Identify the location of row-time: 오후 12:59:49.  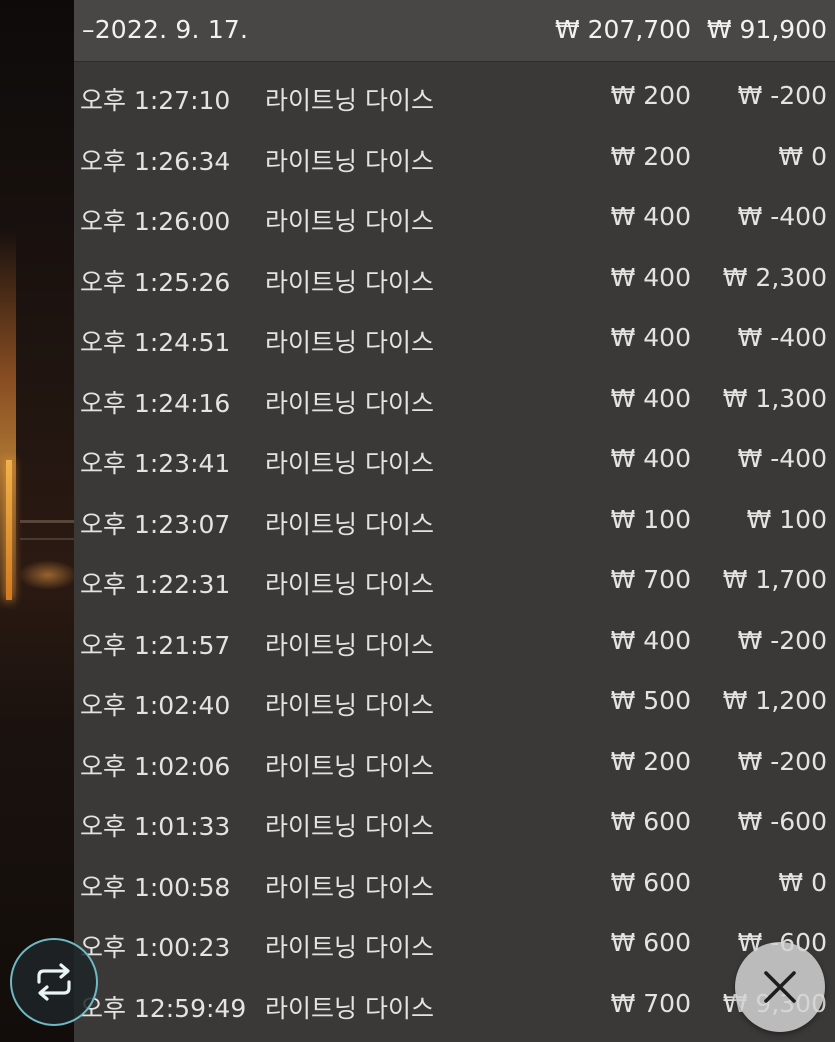
(163, 1008).